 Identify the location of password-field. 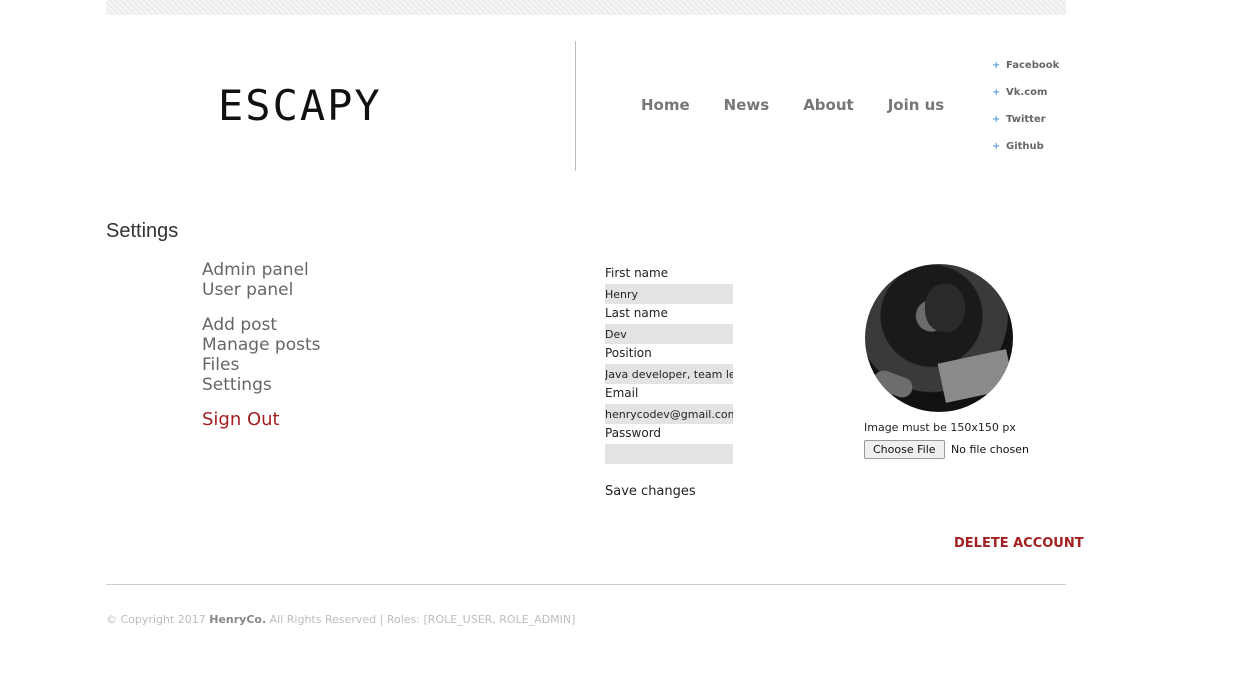
(669, 454).